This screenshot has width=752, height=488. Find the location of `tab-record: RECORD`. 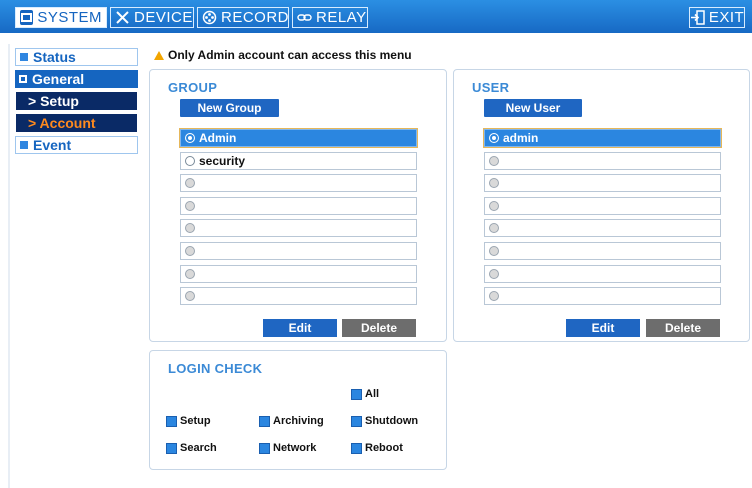

tab-record: RECORD is located at coordinates (243, 17).